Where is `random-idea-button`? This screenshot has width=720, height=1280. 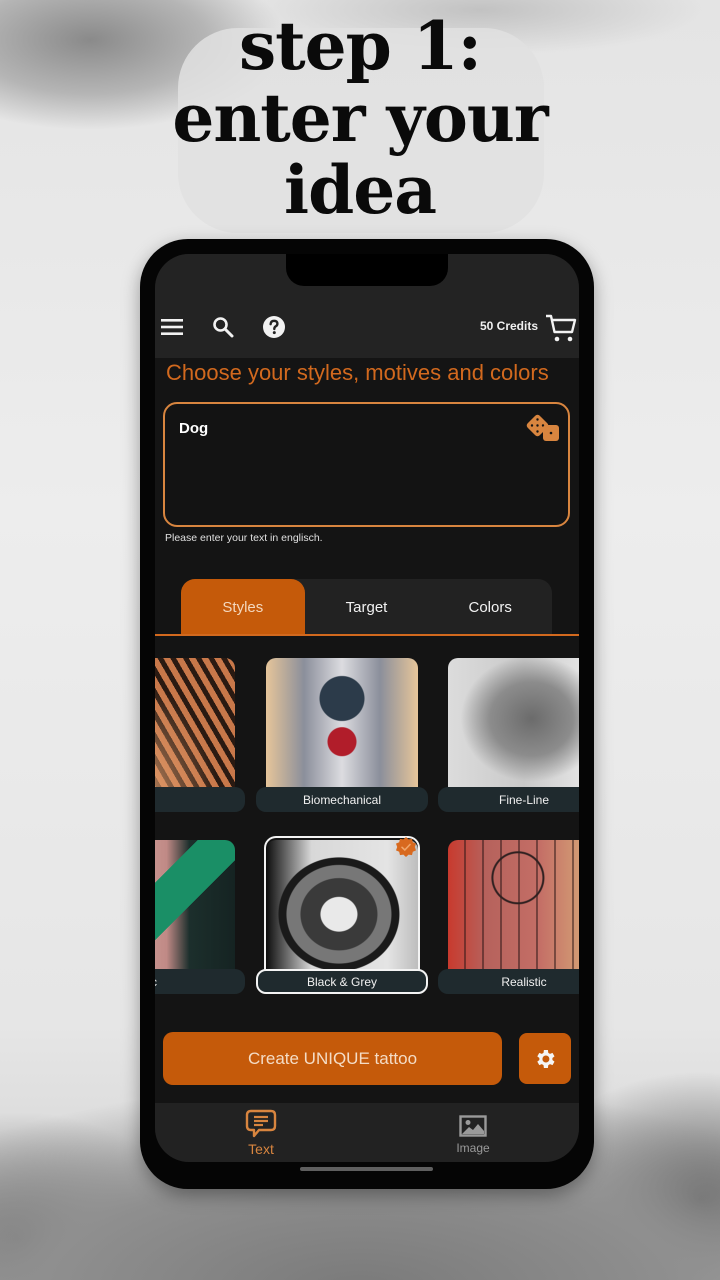 random-idea-button is located at coordinates (544, 429).